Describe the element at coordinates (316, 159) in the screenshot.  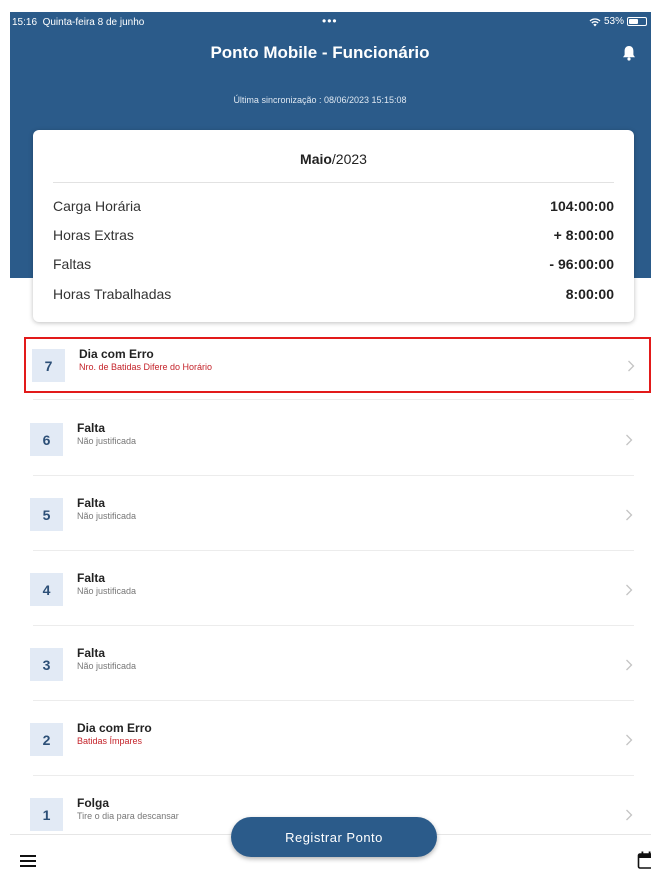
I see `month-name: Maio` at that location.